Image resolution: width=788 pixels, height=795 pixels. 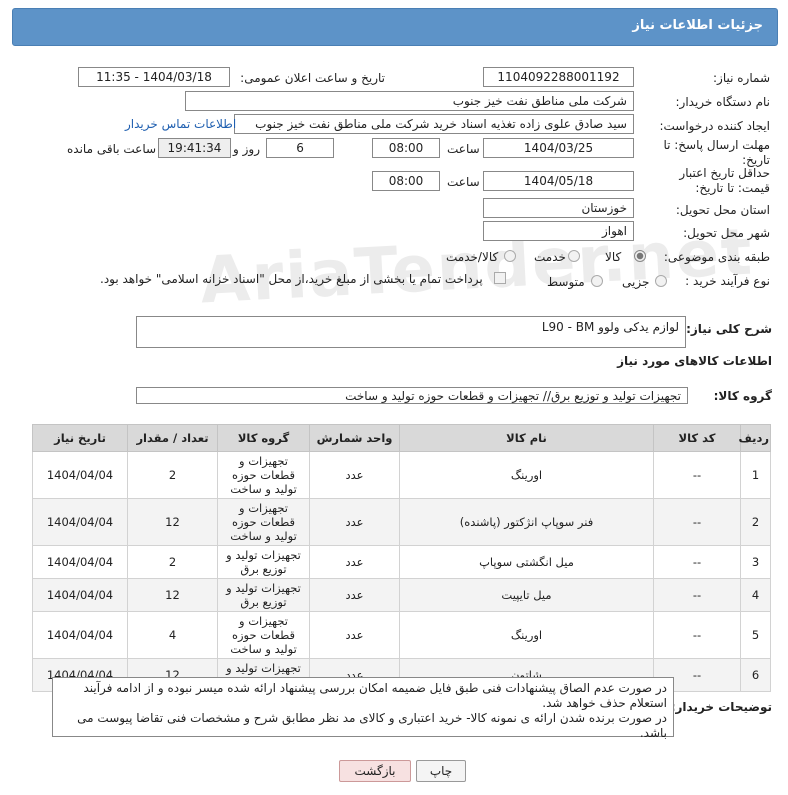 What do you see at coordinates (477, 267) in the screenshot?
I see `watermark: AriaTender.net` at bounding box center [477, 267].